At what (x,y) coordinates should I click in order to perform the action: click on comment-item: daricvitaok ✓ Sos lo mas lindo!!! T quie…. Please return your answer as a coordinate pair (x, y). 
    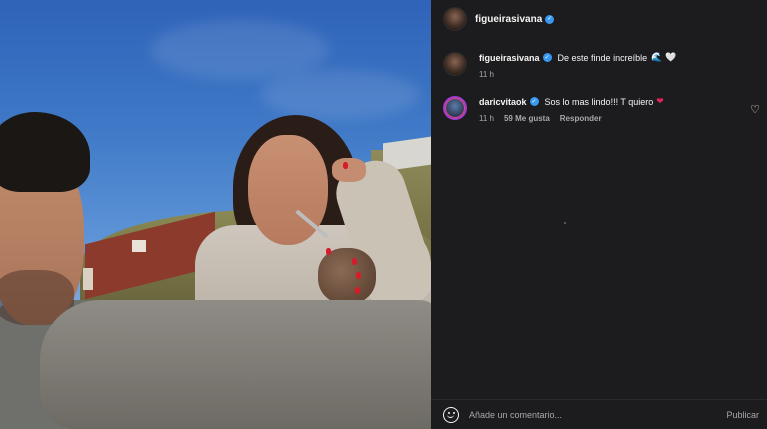
    Looking at the image, I should click on (603, 109).